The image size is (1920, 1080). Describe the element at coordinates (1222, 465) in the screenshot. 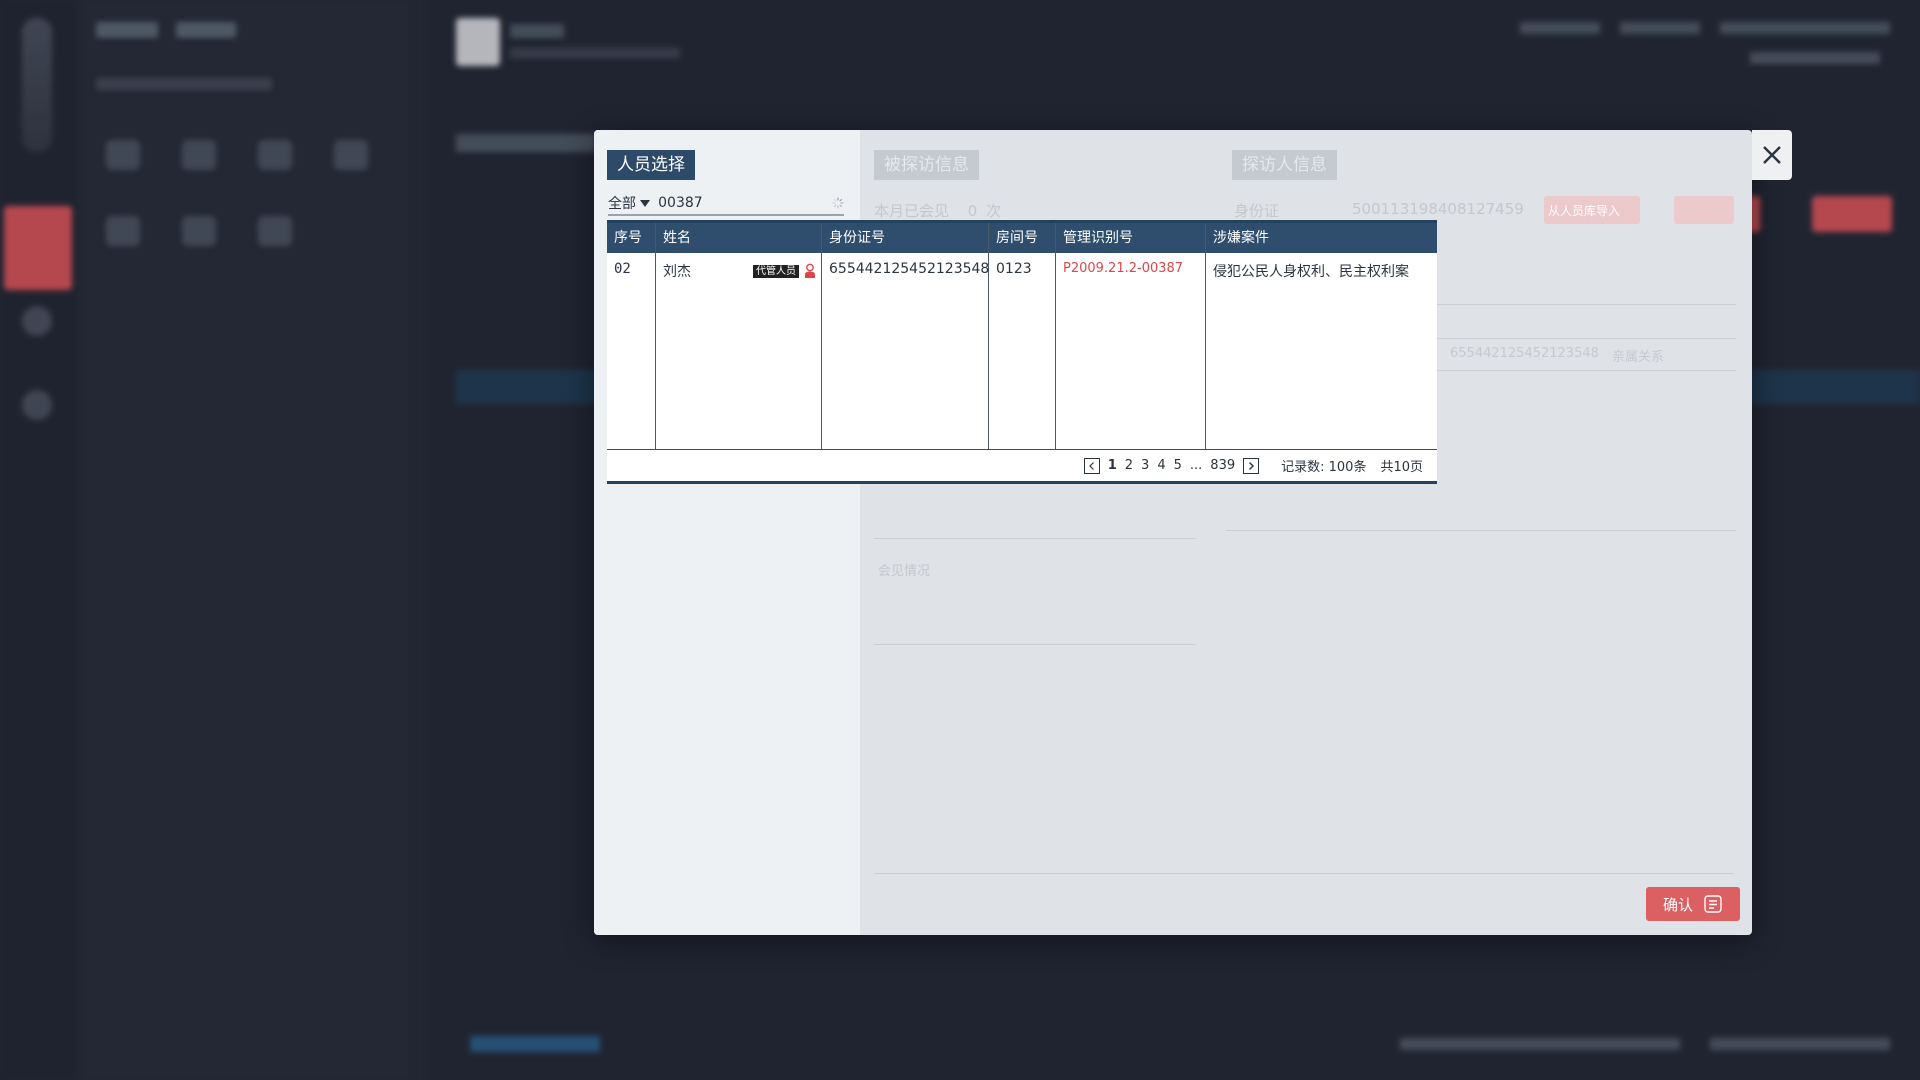

I see `page-last: 839` at that location.